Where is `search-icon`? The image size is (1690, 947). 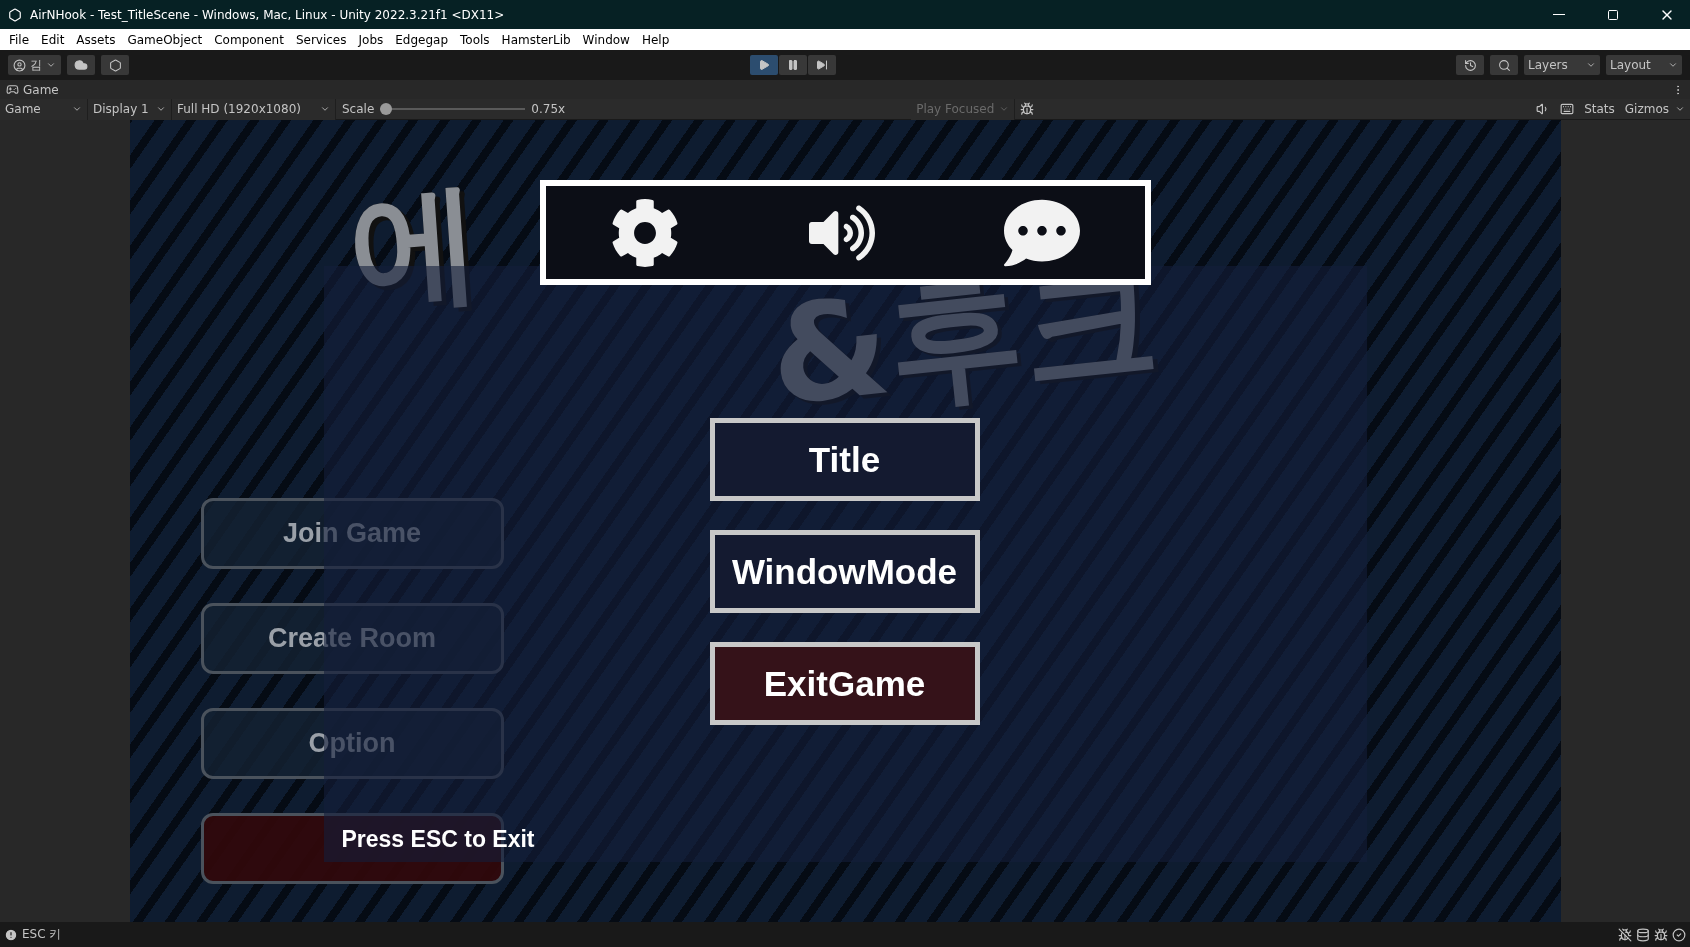 search-icon is located at coordinates (1504, 65).